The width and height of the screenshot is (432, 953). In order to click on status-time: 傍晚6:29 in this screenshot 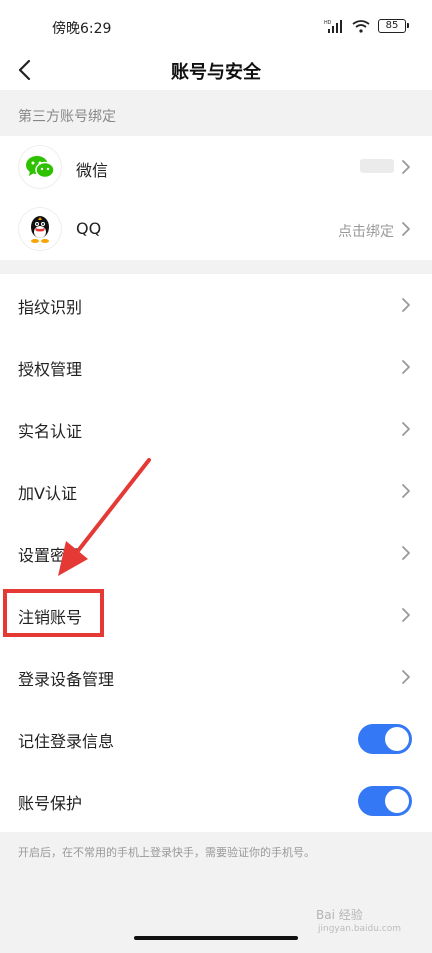, I will do `click(82, 29)`.